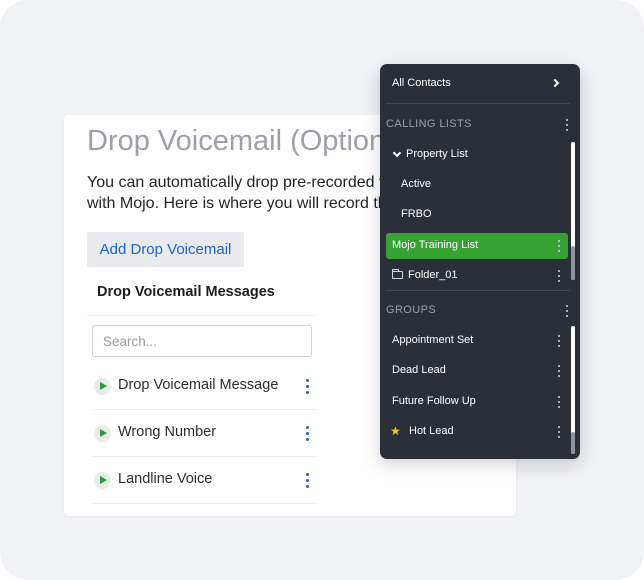  Describe the element at coordinates (573, 390) in the screenshot. I see `groups-scrollbar` at that location.